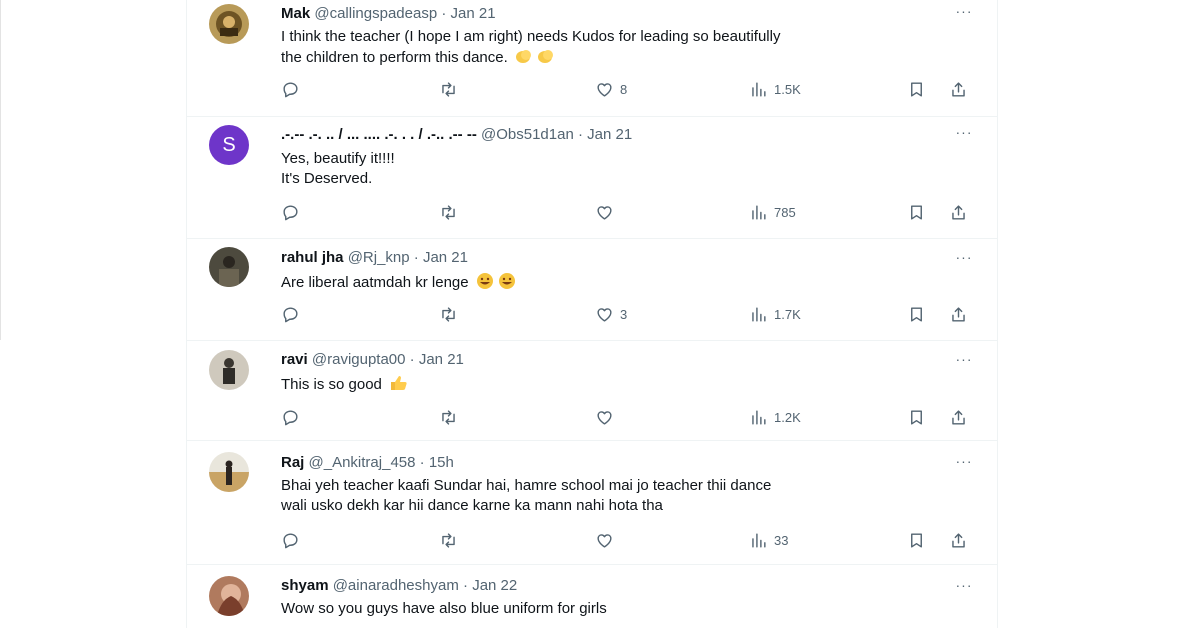 Image resolution: width=1200 pixels, height=628 pixels. What do you see at coordinates (546, 56) in the screenshot?
I see `clapping-hands-icon` at bounding box center [546, 56].